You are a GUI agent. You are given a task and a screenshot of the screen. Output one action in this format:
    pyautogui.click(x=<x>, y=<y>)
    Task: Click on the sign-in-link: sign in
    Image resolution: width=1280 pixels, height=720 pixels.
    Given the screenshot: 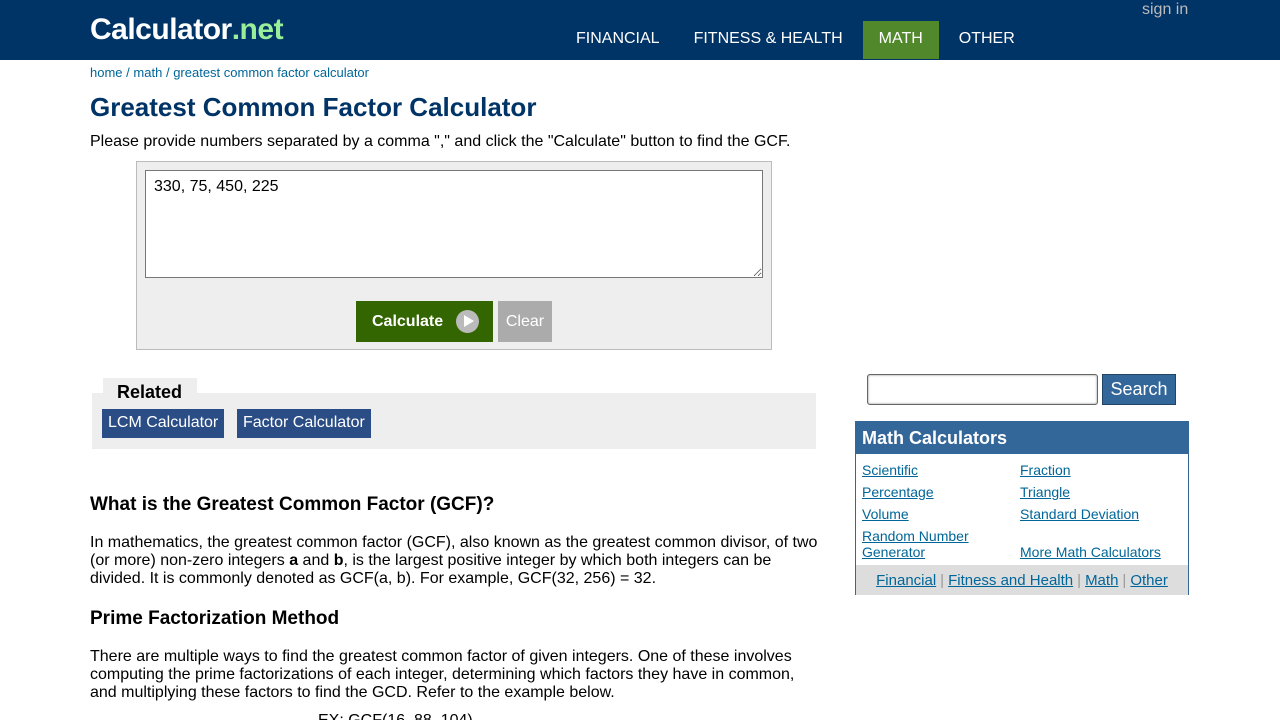 What is the action you would take?
    pyautogui.click(x=1165, y=10)
    